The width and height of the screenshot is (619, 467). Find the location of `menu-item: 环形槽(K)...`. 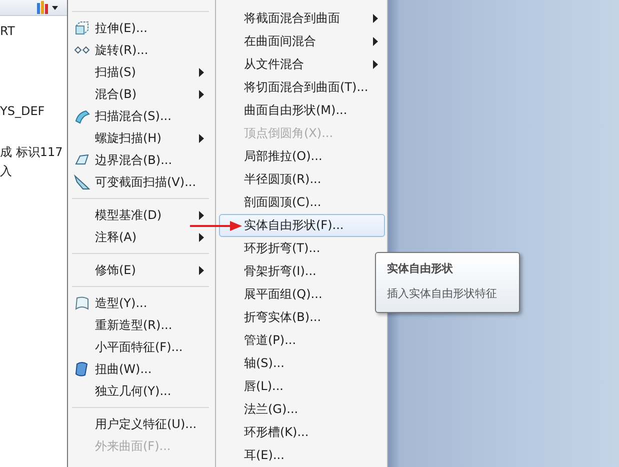

menu-item: 环形槽(K)... is located at coordinates (302, 432).